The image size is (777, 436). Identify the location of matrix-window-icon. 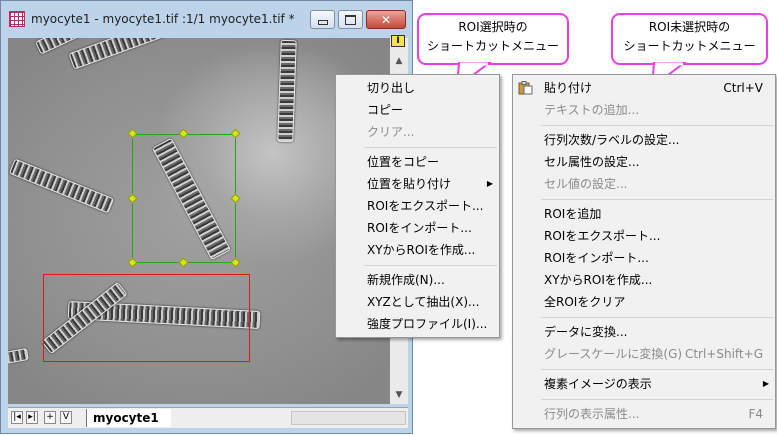
(17, 19).